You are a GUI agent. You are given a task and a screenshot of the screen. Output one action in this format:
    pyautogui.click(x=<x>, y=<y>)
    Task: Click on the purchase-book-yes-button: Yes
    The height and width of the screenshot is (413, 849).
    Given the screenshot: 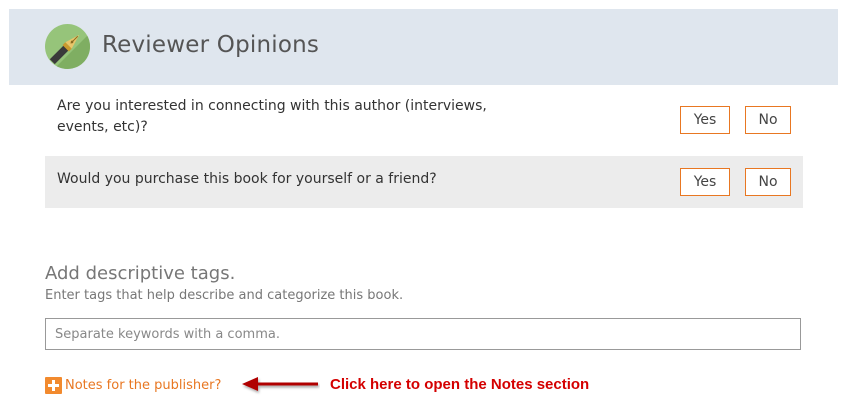 What is the action you would take?
    pyautogui.click(x=705, y=182)
    